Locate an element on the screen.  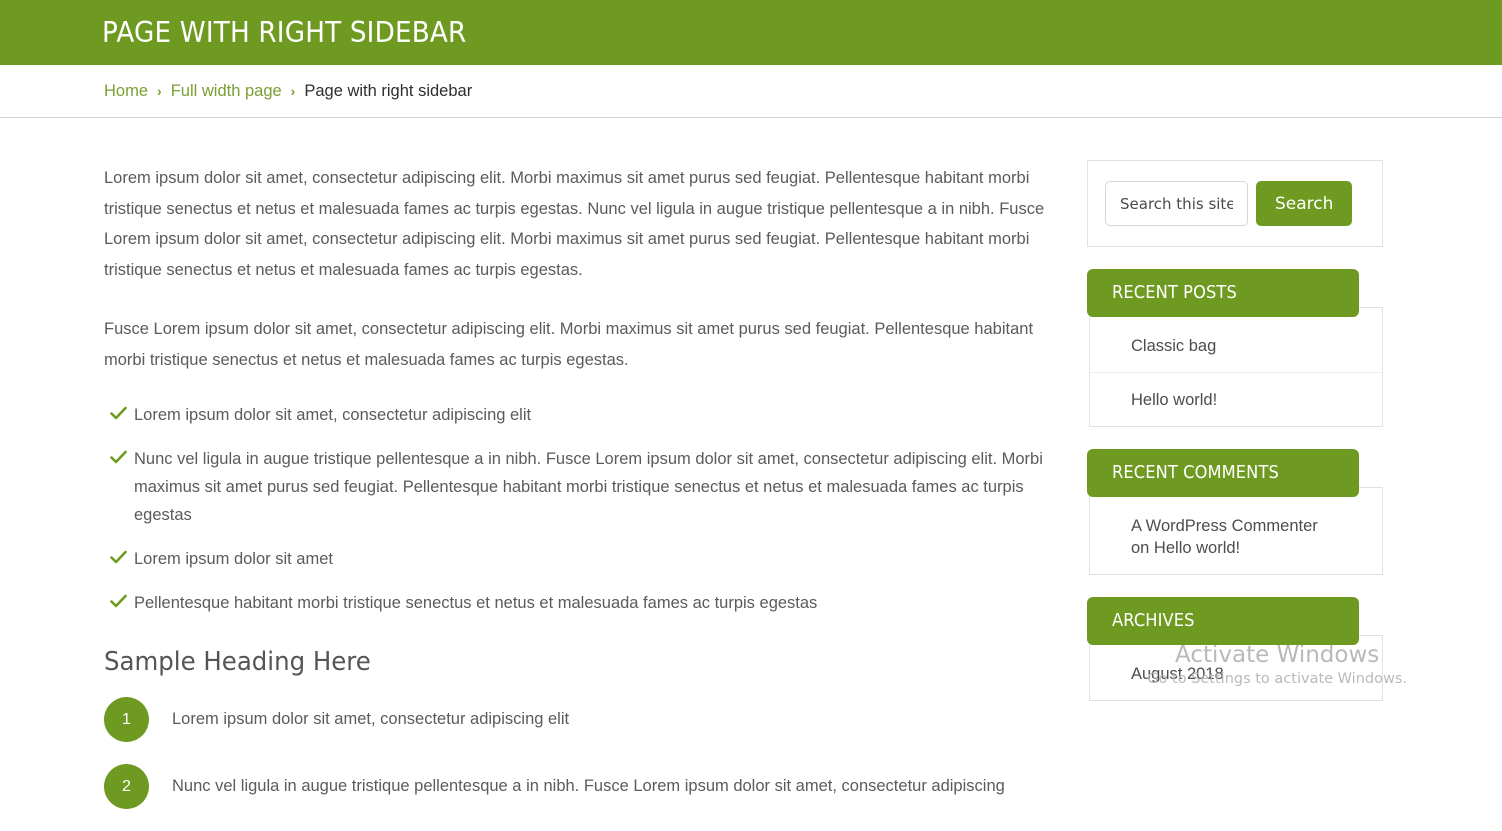
widget-header-recent-posts: RECENT POSTS is located at coordinates (1223, 293).